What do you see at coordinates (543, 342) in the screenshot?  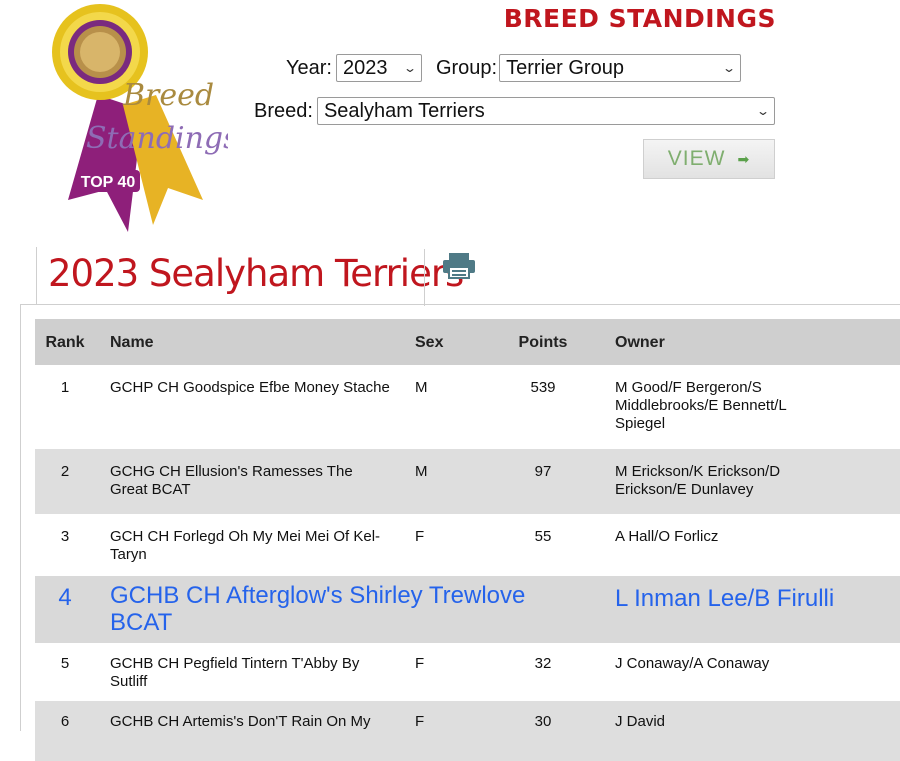 I see `header-points: Points` at bounding box center [543, 342].